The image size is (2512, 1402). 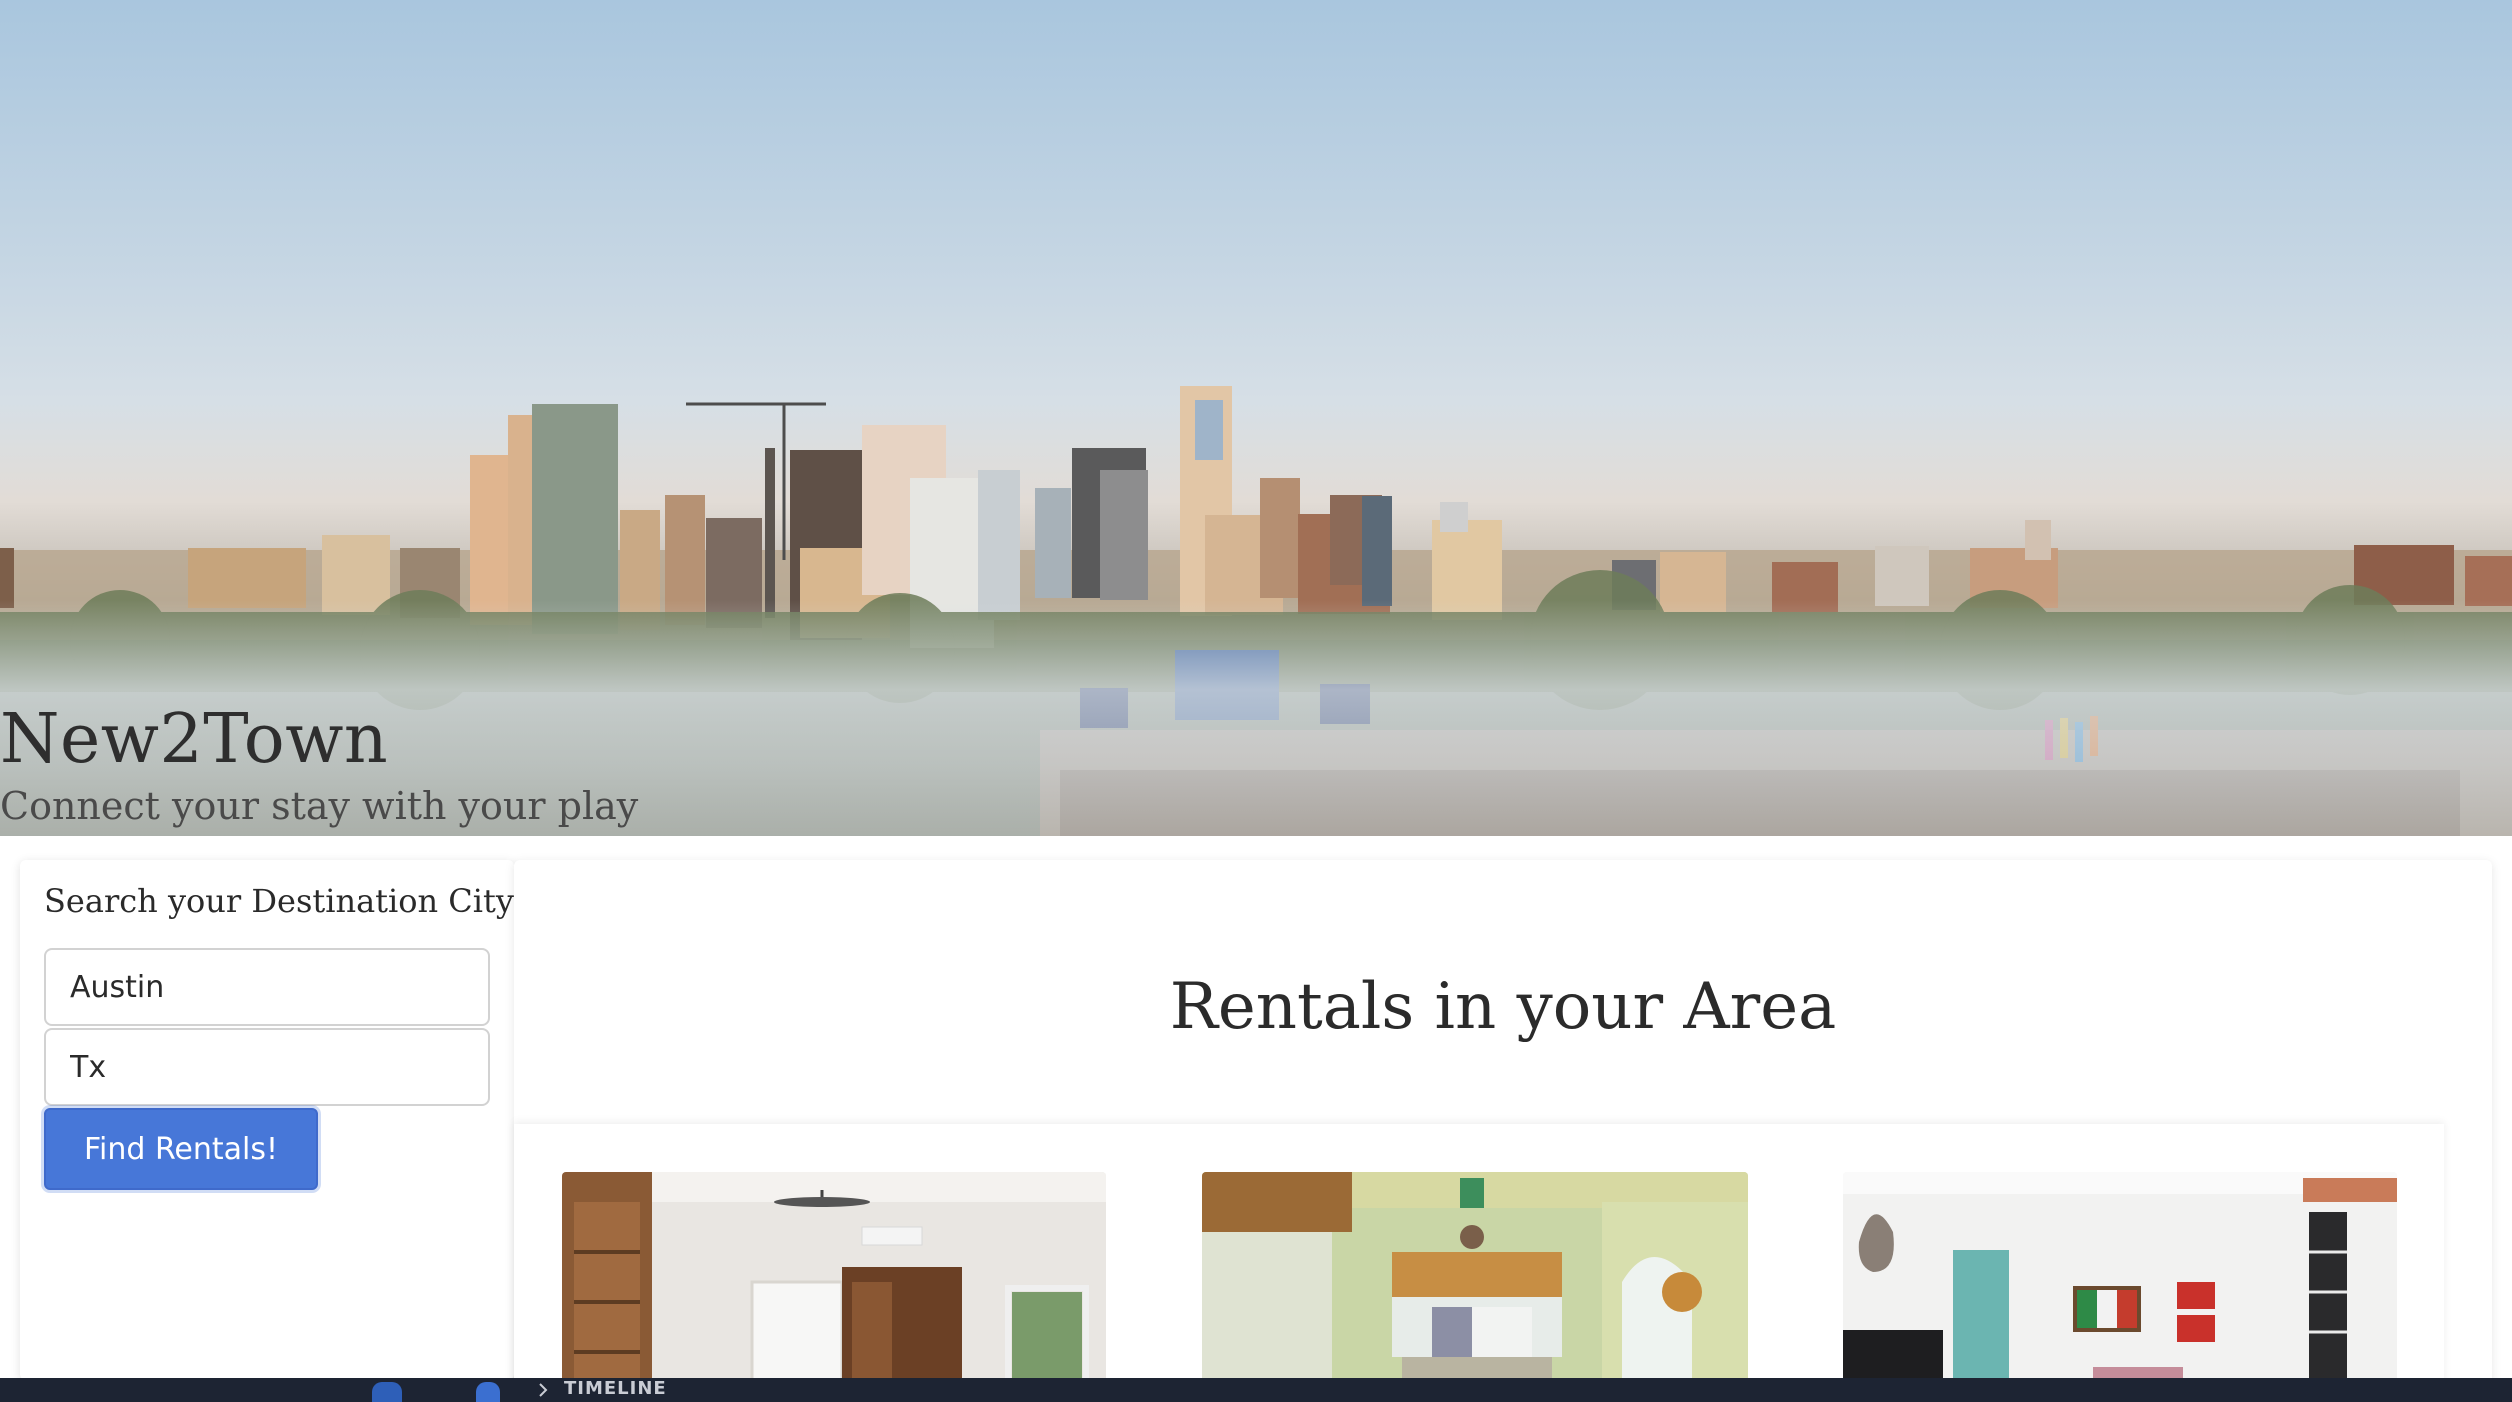 I want to click on city-input, so click(x=267, y=987).